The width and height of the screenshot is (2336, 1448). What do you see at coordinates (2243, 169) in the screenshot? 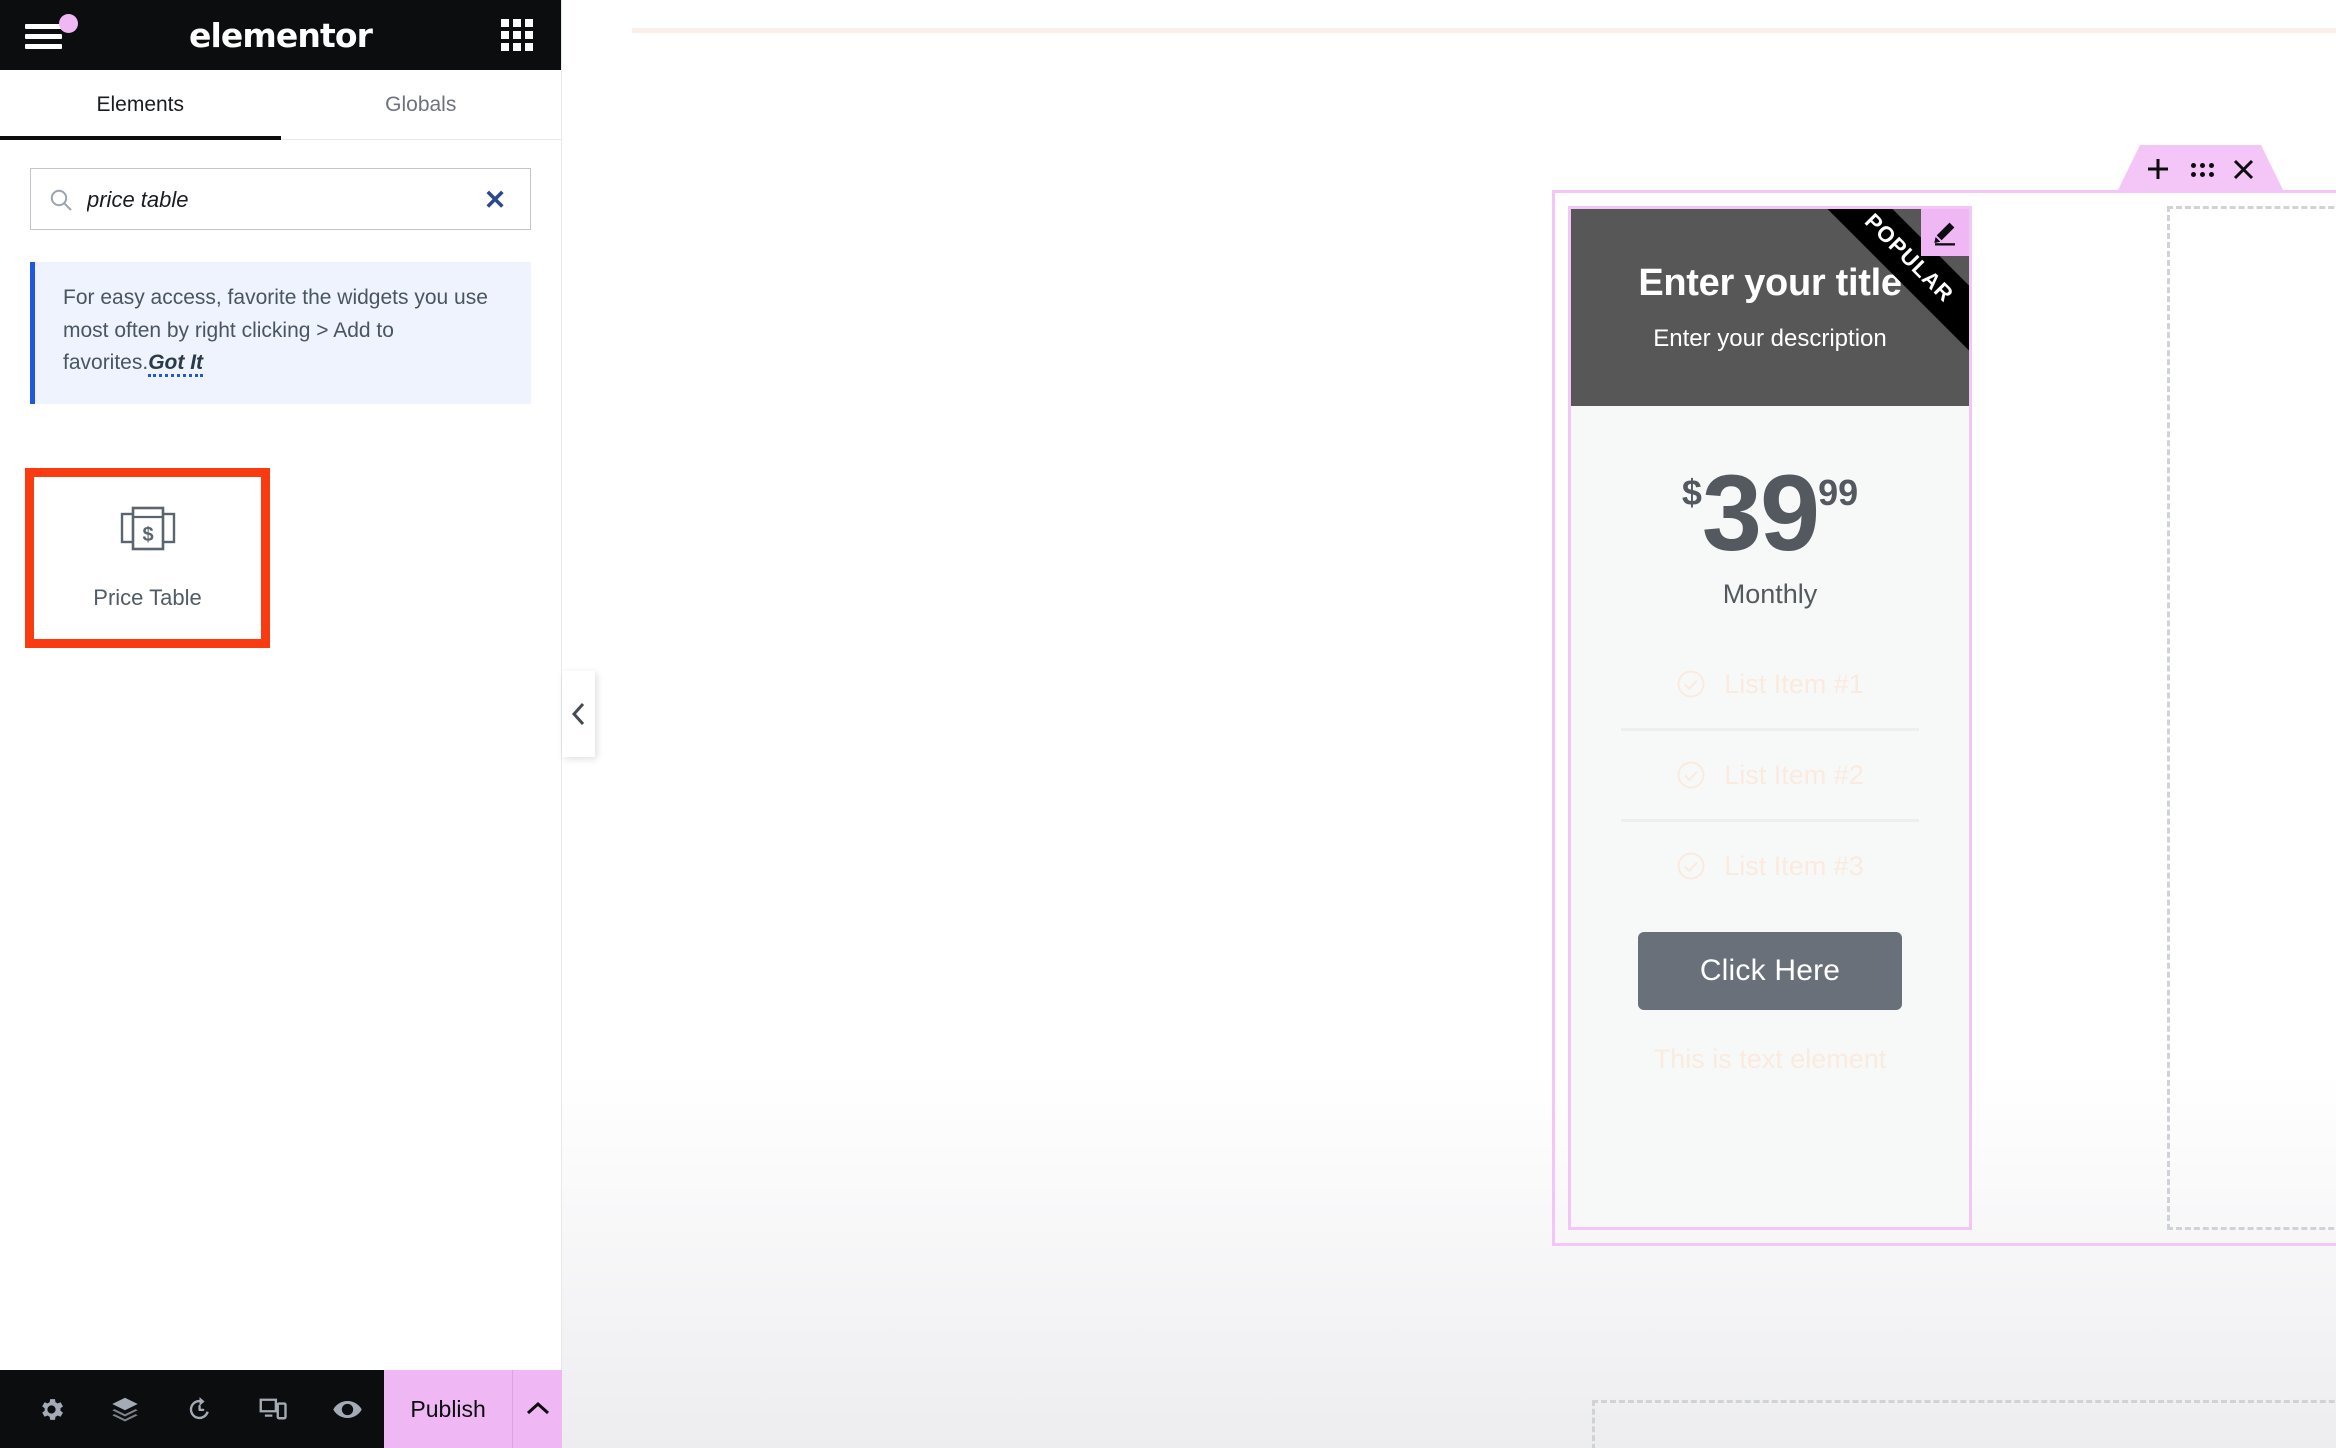
I see `close-icon` at bounding box center [2243, 169].